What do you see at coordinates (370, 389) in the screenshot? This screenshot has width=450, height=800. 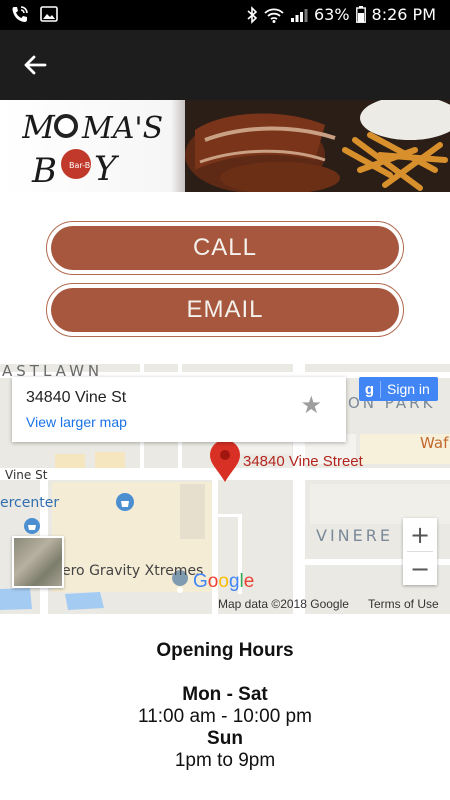 I see `google-g-icon: g` at bounding box center [370, 389].